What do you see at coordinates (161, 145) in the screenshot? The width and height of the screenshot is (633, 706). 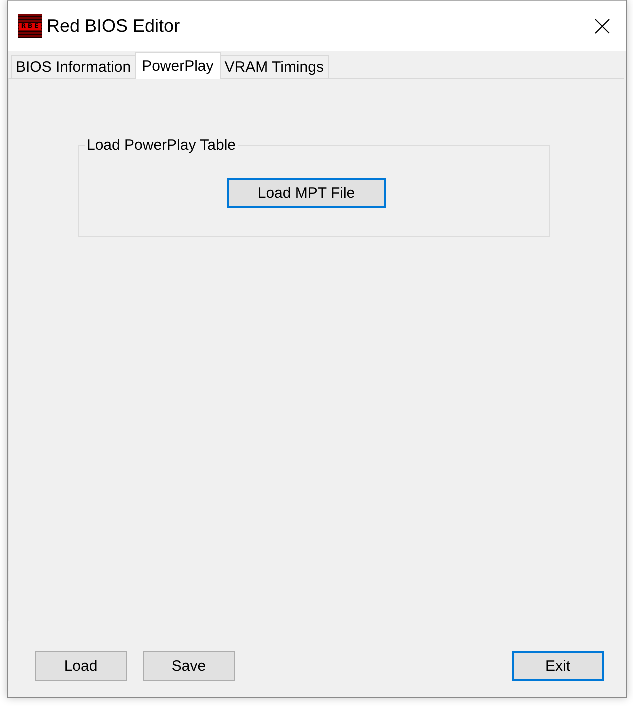 I see `group-title: Load PowerPlay Table` at bounding box center [161, 145].